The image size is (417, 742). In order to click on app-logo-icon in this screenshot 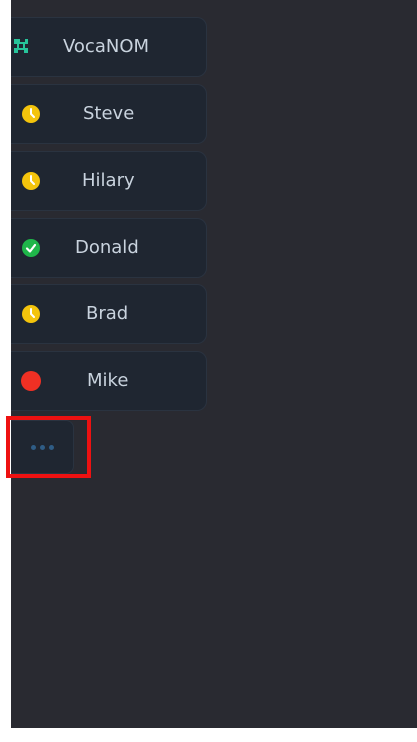, I will do `click(21, 46)`.